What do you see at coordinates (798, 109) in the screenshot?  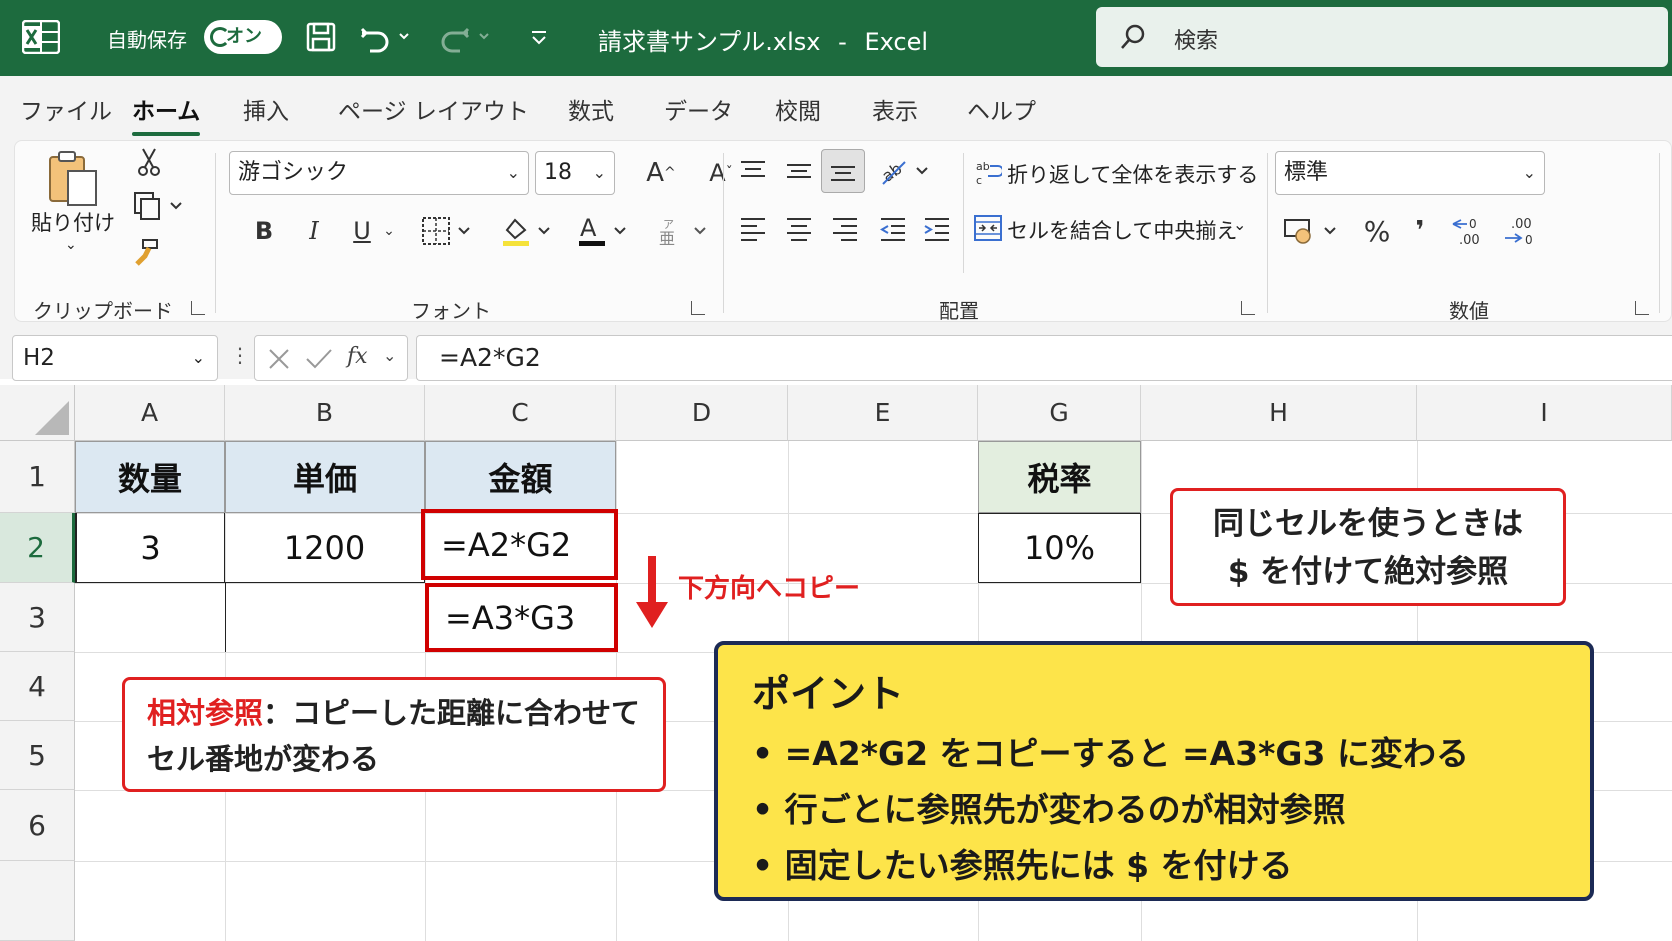 I see `tab-review: 校閲` at bounding box center [798, 109].